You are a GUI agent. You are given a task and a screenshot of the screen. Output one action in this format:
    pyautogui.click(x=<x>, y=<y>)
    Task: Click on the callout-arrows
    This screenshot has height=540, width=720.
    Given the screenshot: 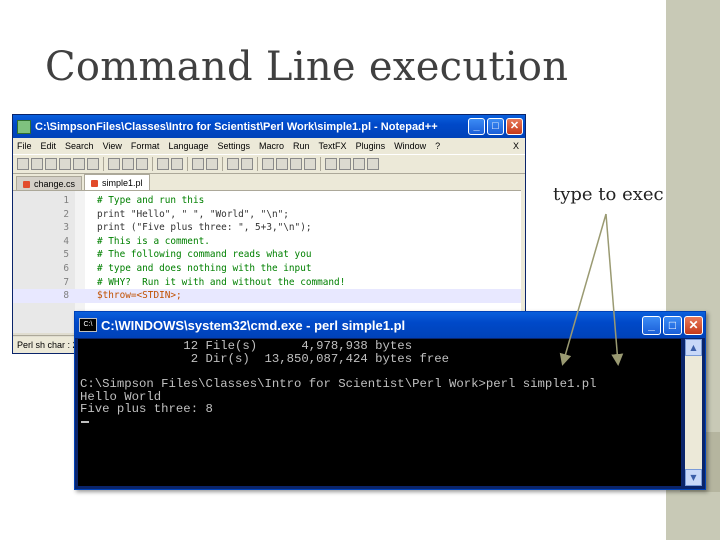 What is the action you would take?
    pyautogui.click(x=591, y=289)
    